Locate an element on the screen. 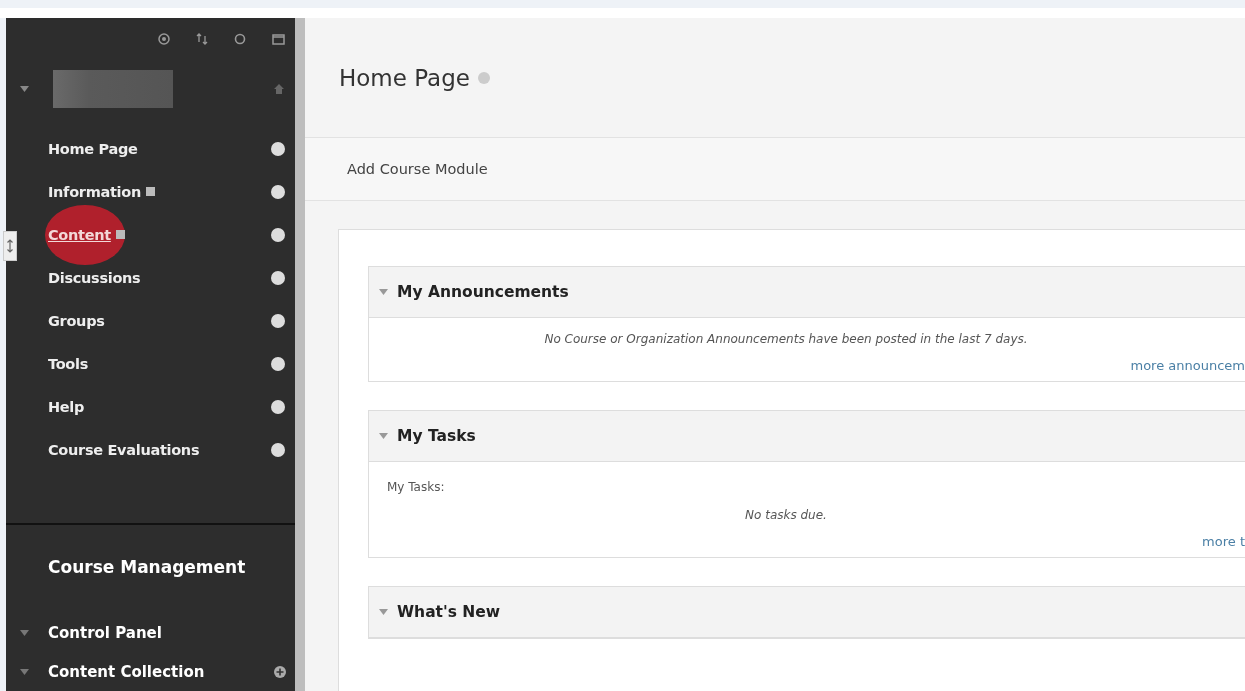 The height and width of the screenshot is (691, 1245). module-title: What's New is located at coordinates (449, 612).